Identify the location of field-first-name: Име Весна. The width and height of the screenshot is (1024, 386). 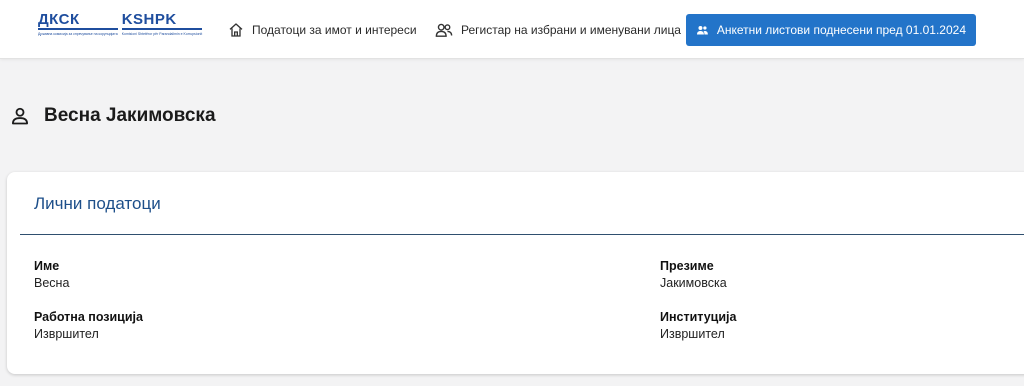
(51, 275).